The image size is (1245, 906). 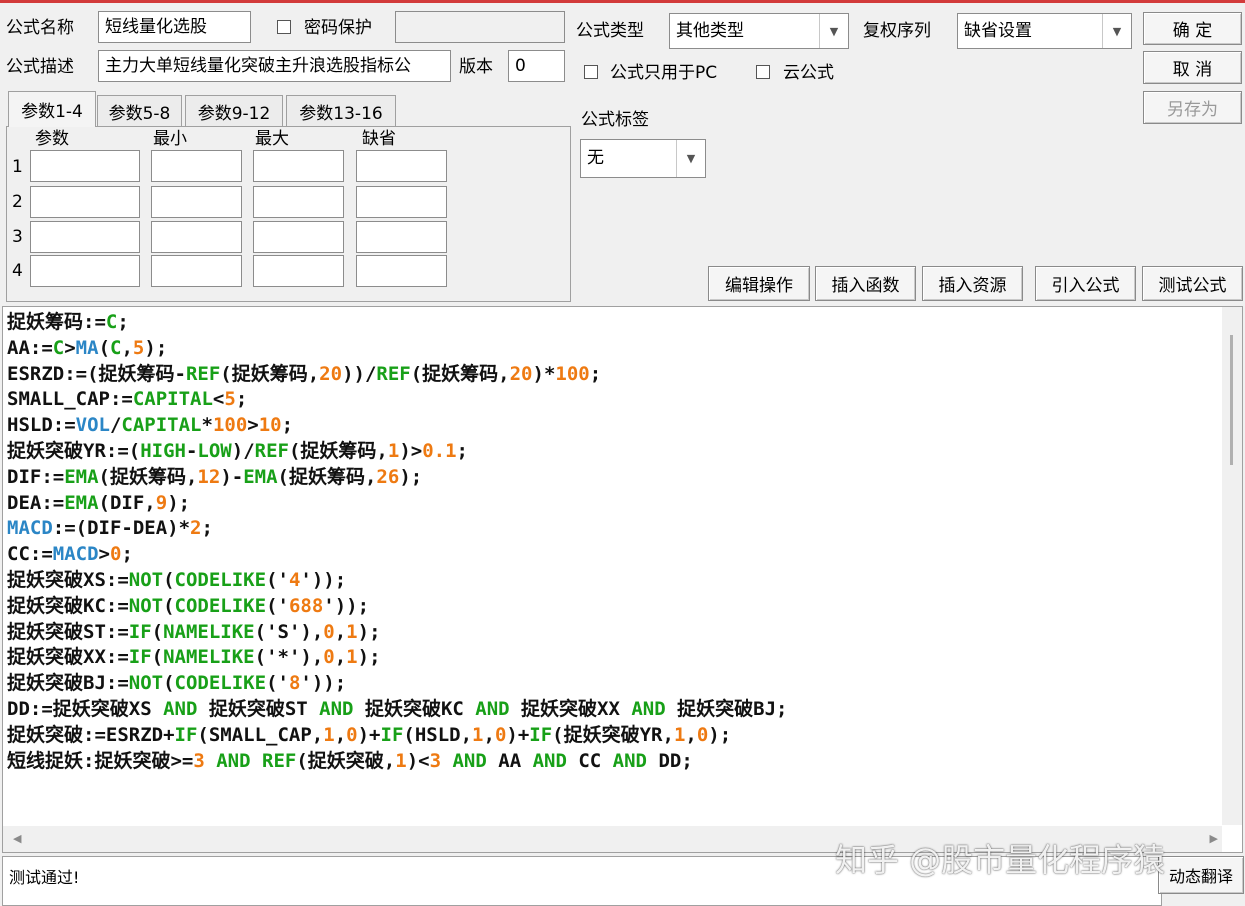 What do you see at coordinates (209, 476) in the screenshot?
I see `code-token: 12` at bounding box center [209, 476].